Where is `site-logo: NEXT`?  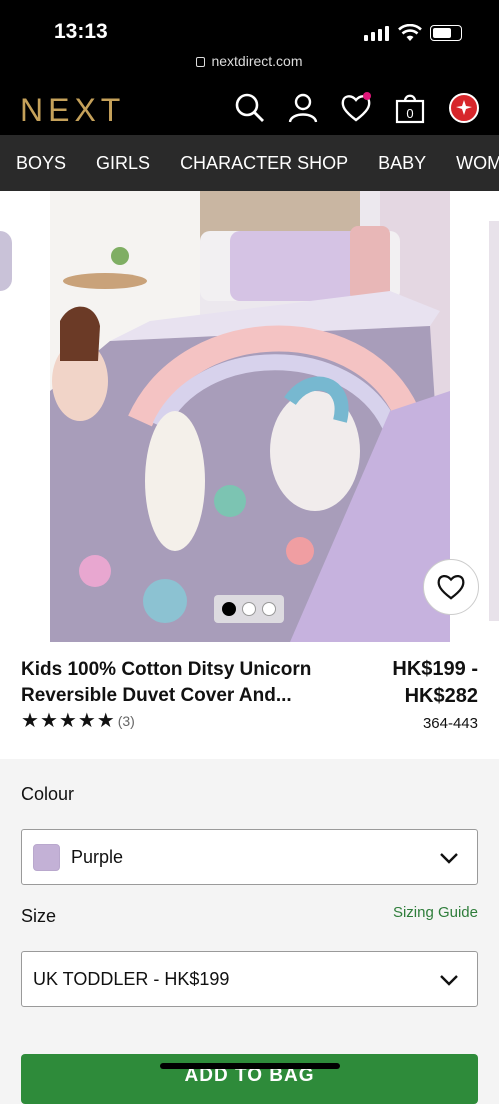 site-logo: NEXT is located at coordinates (72, 110).